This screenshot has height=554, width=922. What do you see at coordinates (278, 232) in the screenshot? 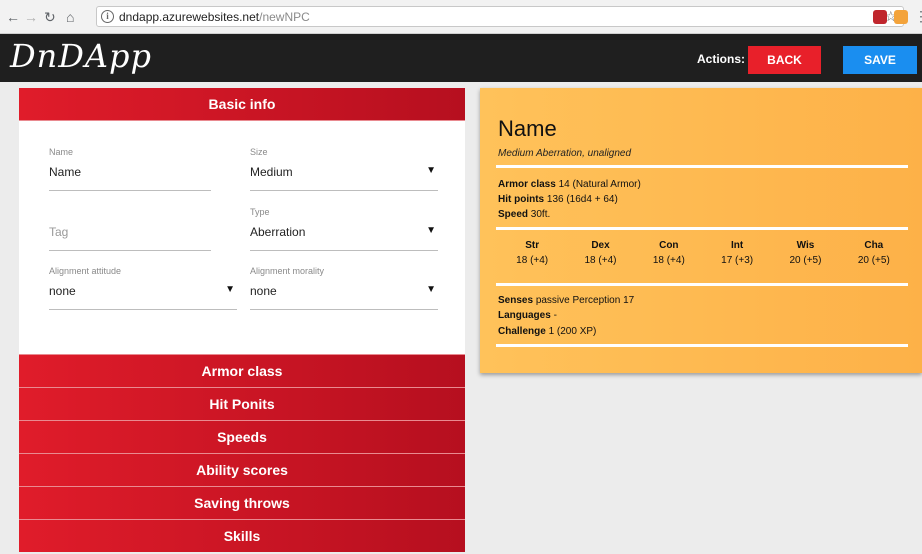
I see `type-value-text: Aberration` at bounding box center [278, 232].